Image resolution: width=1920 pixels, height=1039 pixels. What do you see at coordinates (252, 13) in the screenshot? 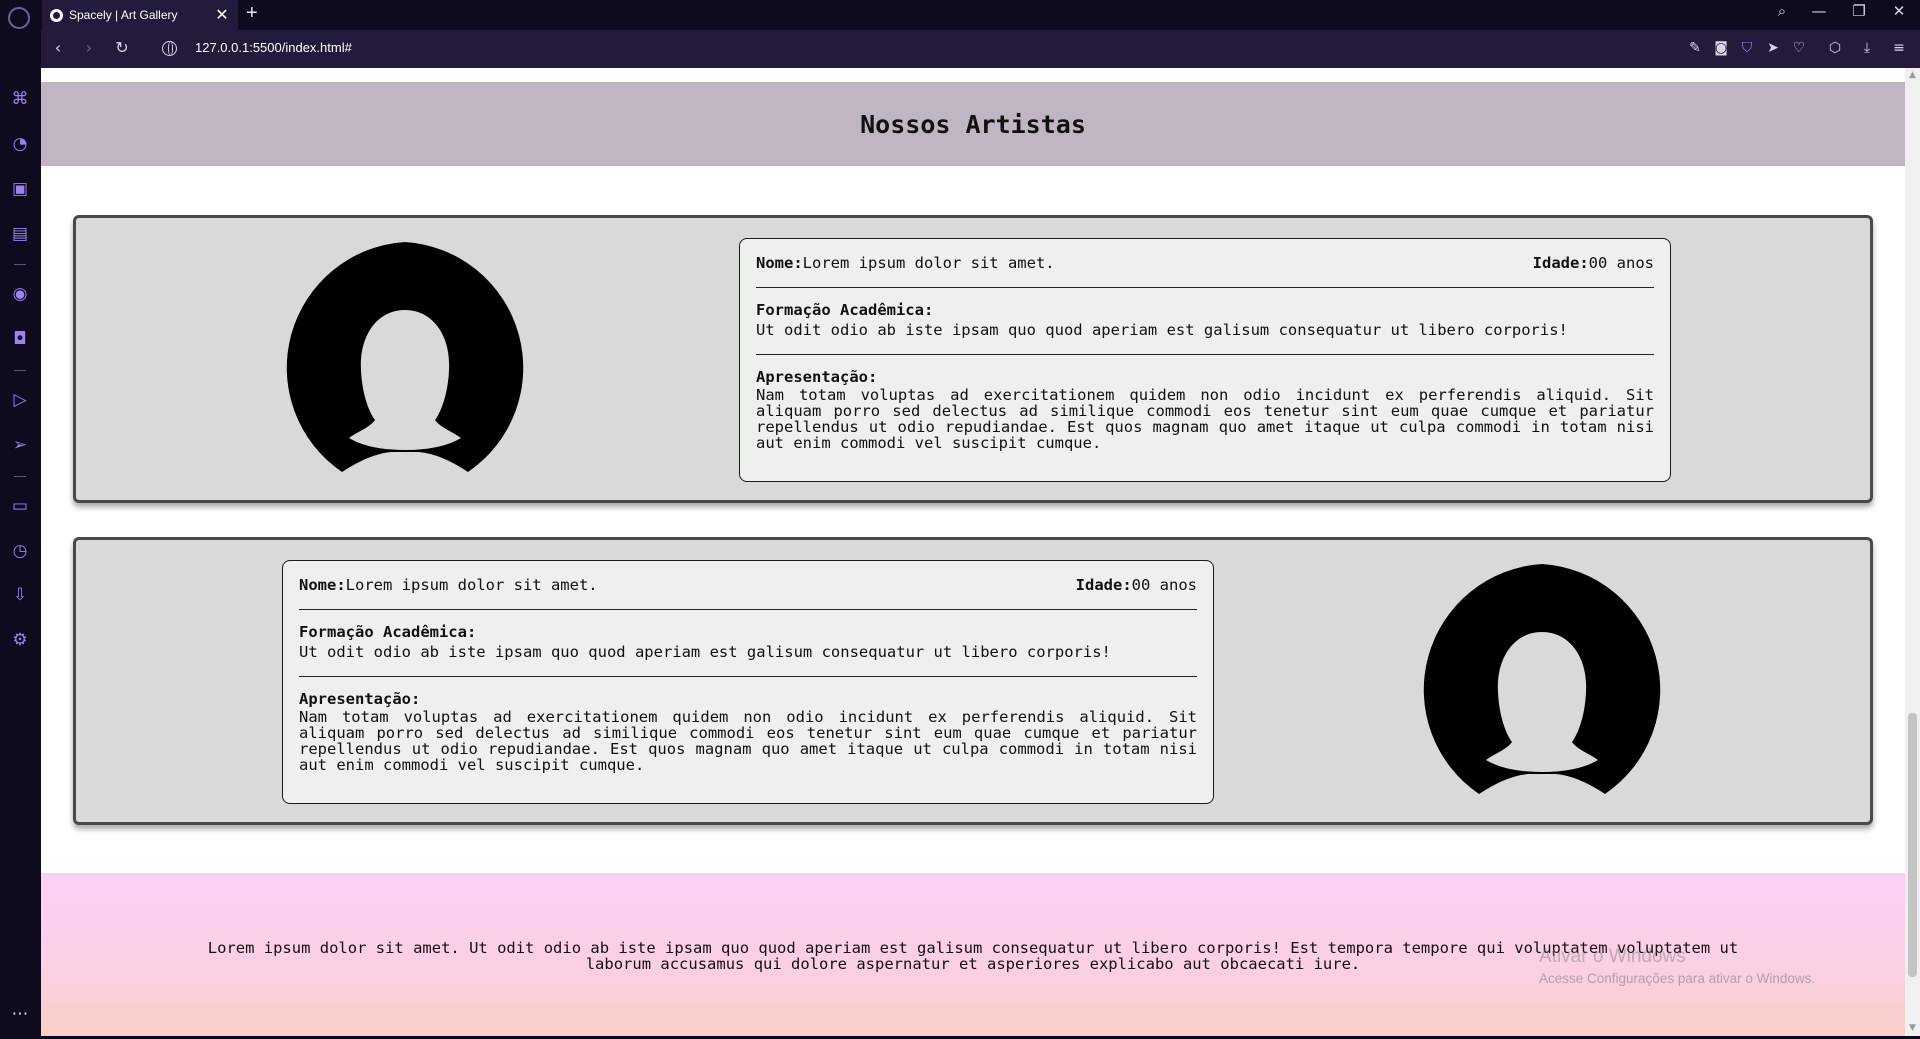
I see `new-tab-button: +` at bounding box center [252, 13].